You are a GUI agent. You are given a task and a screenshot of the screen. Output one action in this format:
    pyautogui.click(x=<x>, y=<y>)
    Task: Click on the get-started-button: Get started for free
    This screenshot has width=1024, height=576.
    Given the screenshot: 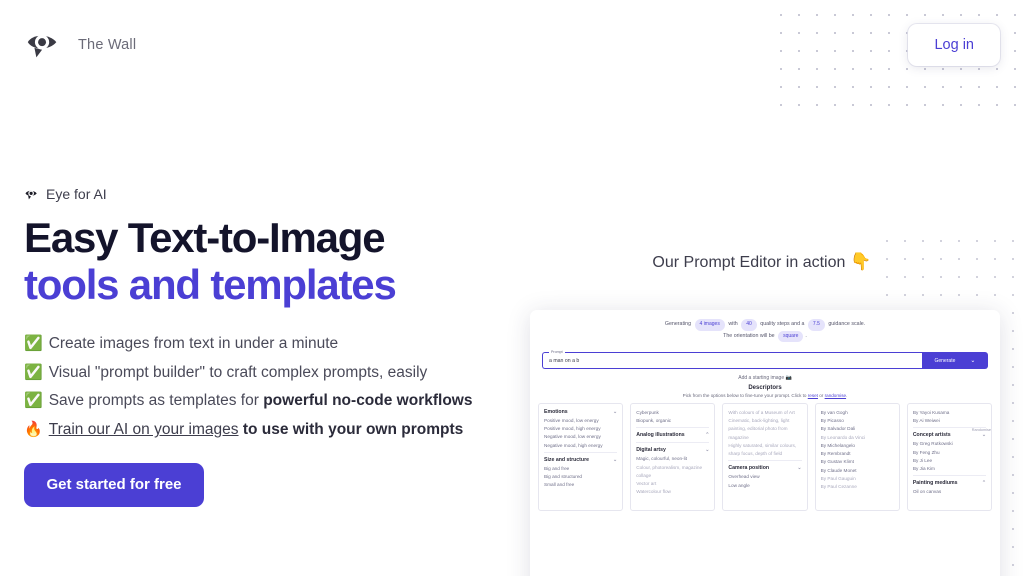 What is the action you would take?
    pyautogui.click(x=114, y=484)
    